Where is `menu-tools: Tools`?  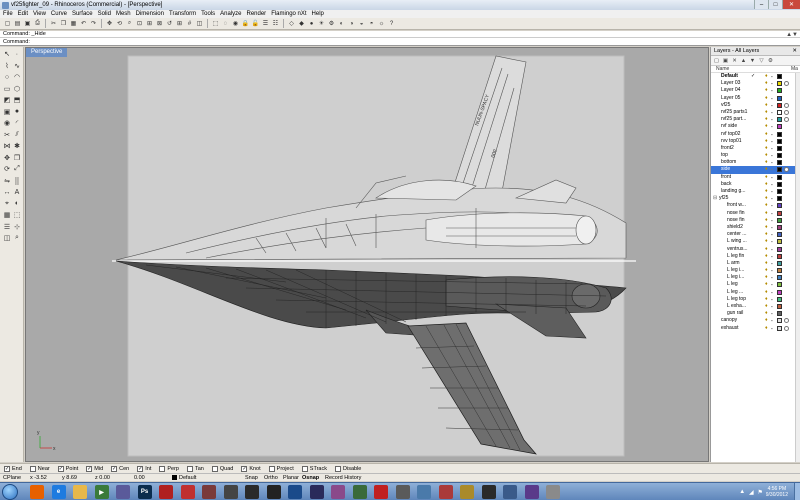
menu-tools: Tools is located at coordinates (209, 14).